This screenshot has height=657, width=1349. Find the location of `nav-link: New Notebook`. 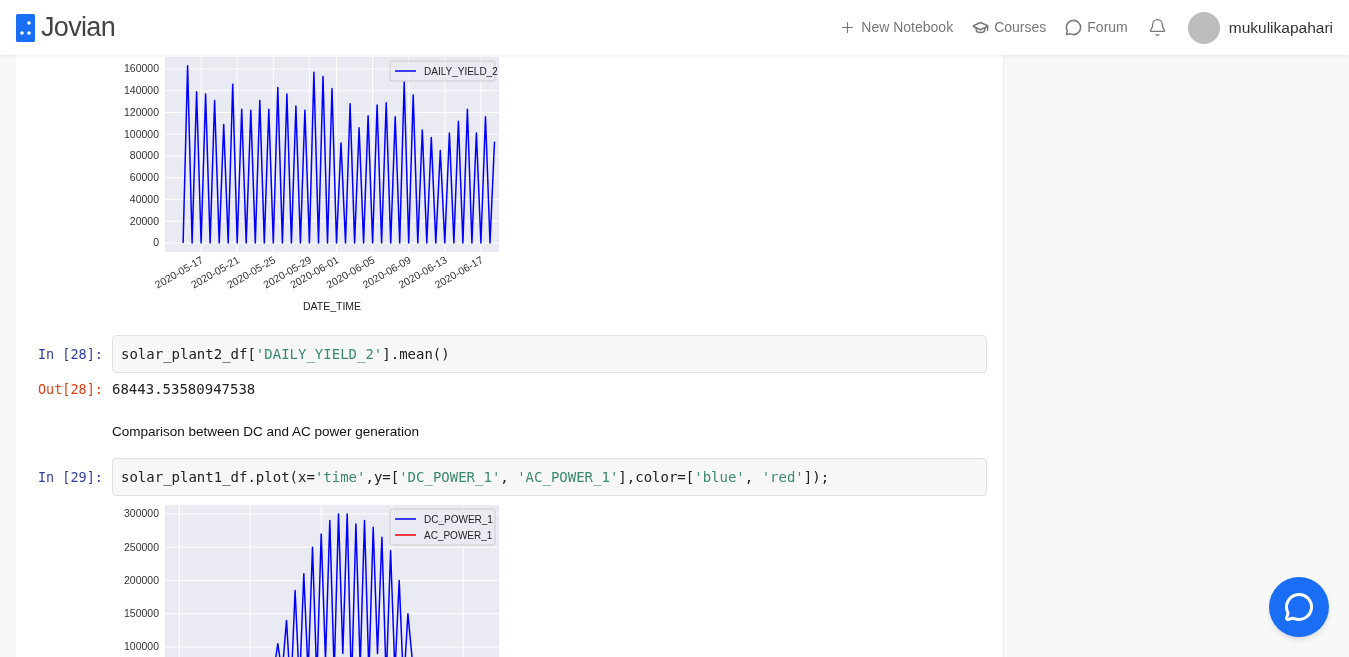

nav-link: New Notebook is located at coordinates (896, 27).